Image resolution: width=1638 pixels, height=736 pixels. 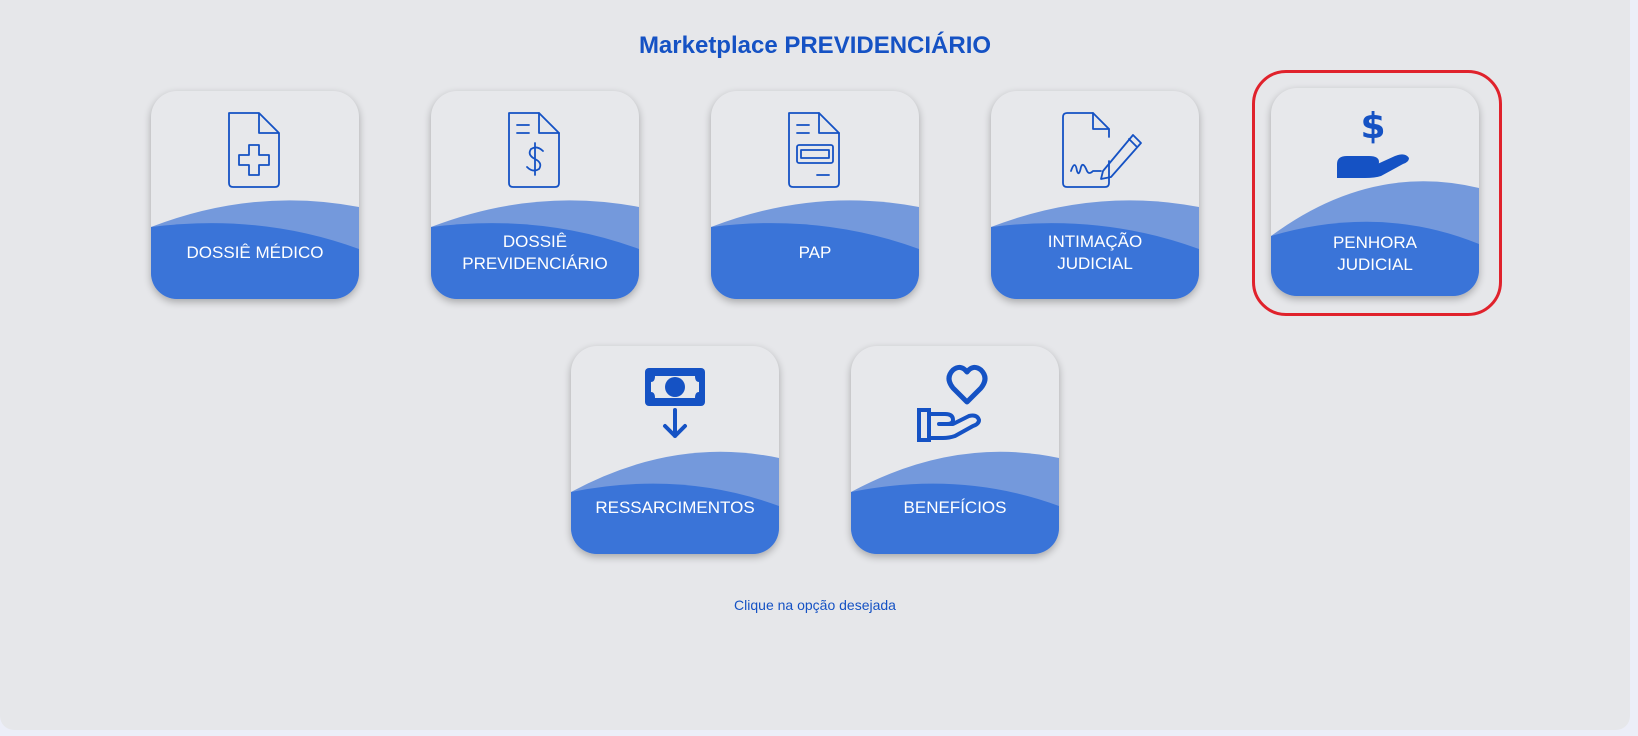 I want to click on card-label: BENEFÍCIOS, so click(x=955, y=507).